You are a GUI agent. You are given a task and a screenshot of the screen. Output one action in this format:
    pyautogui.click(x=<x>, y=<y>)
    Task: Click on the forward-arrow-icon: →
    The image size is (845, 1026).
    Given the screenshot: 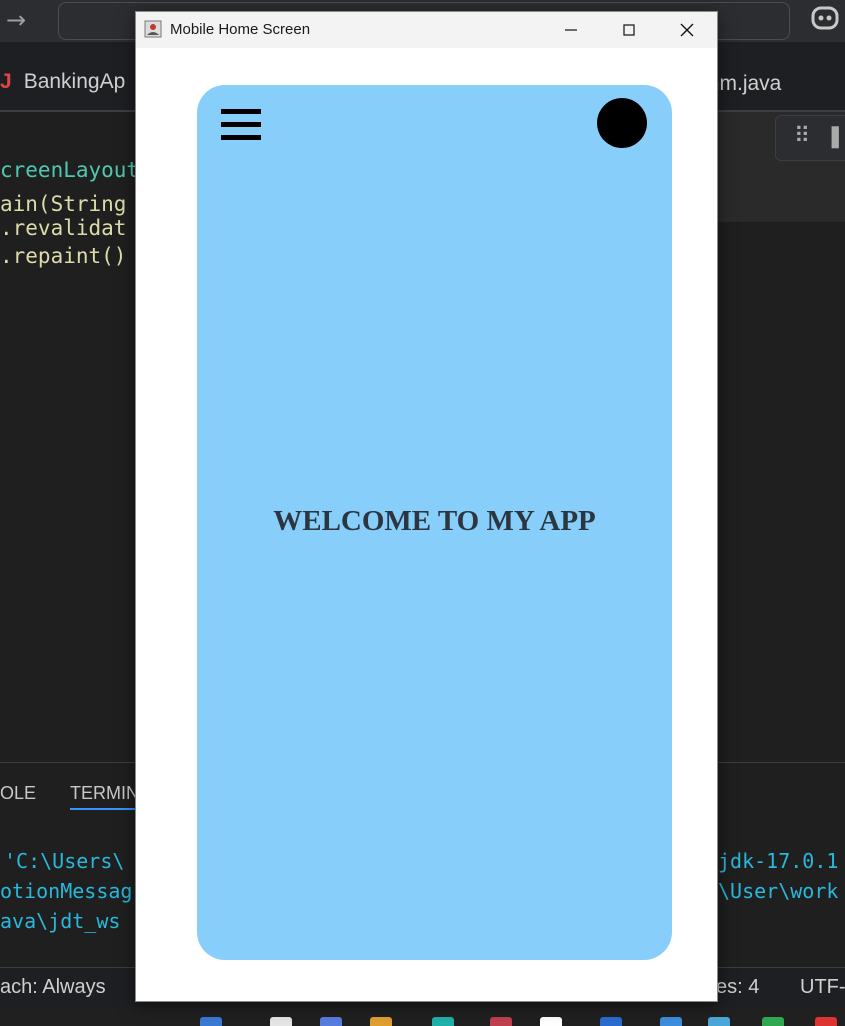 What is the action you would take?
    pyautogui.click(x=16, y=20)
    